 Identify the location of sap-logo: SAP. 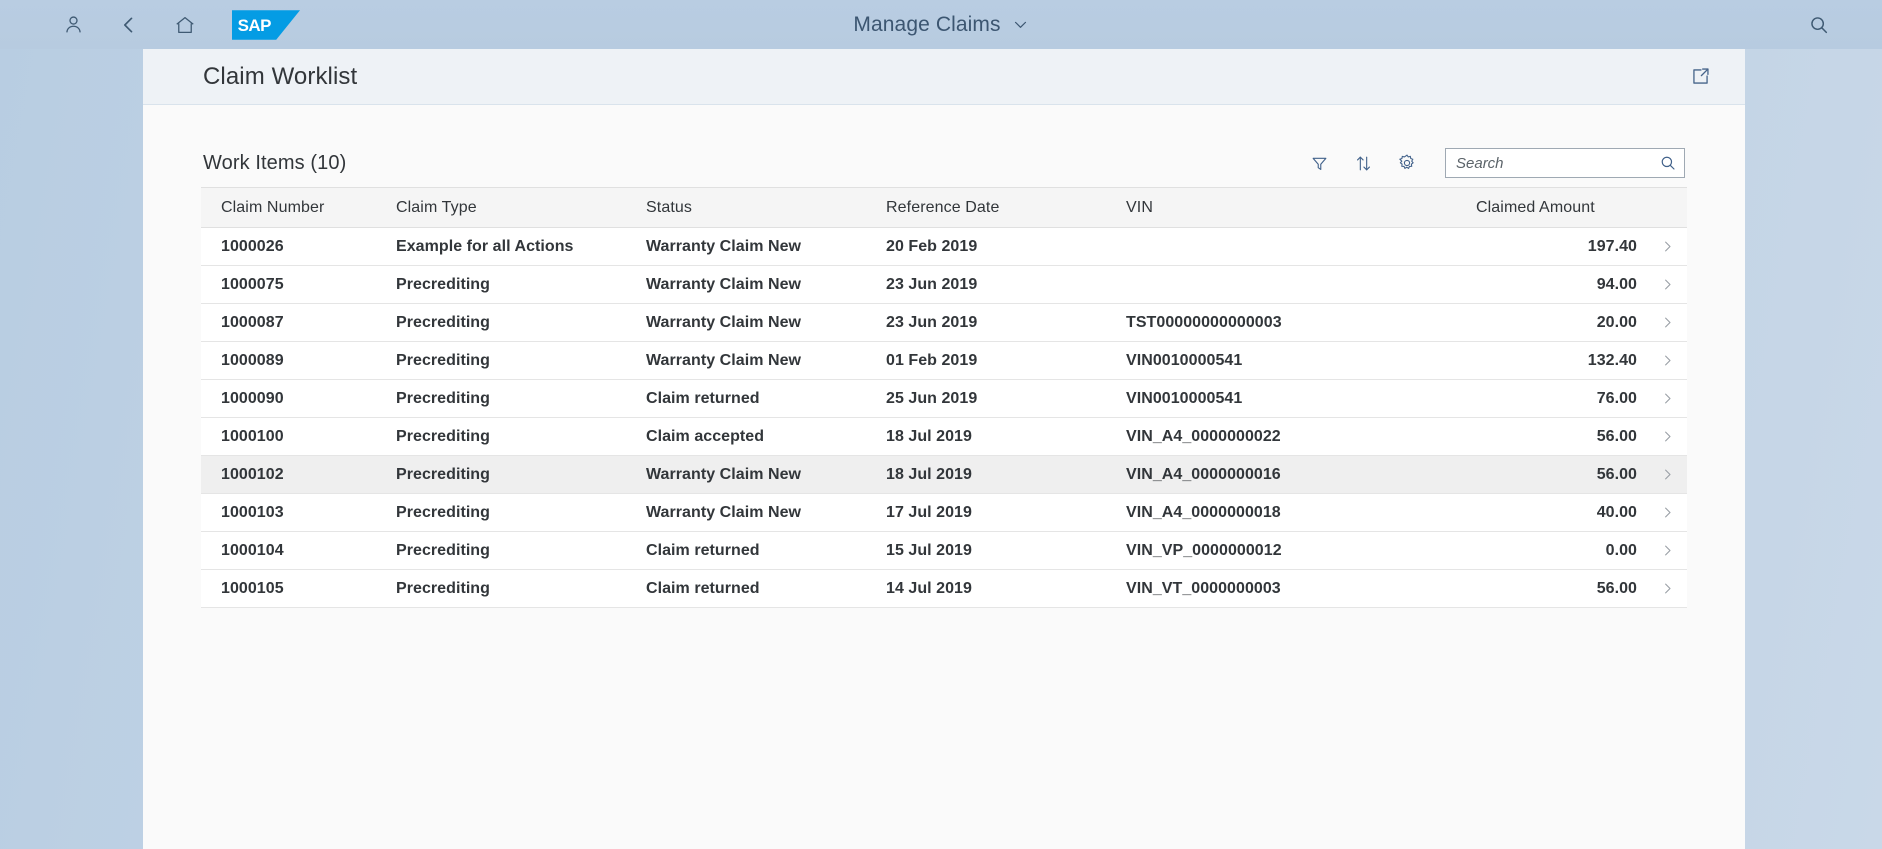
(266, 24).